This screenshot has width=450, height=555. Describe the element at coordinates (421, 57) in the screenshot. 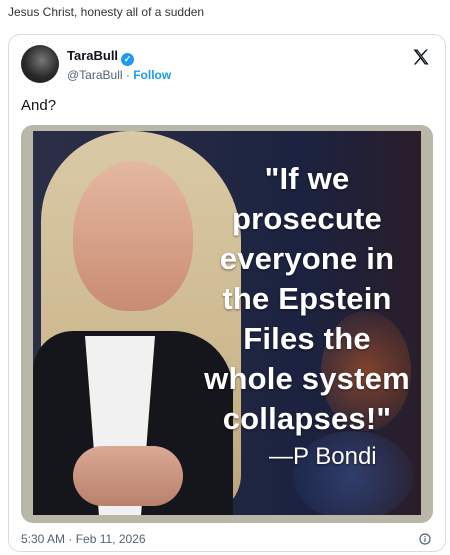

I see `x-logo-icon` at that location.